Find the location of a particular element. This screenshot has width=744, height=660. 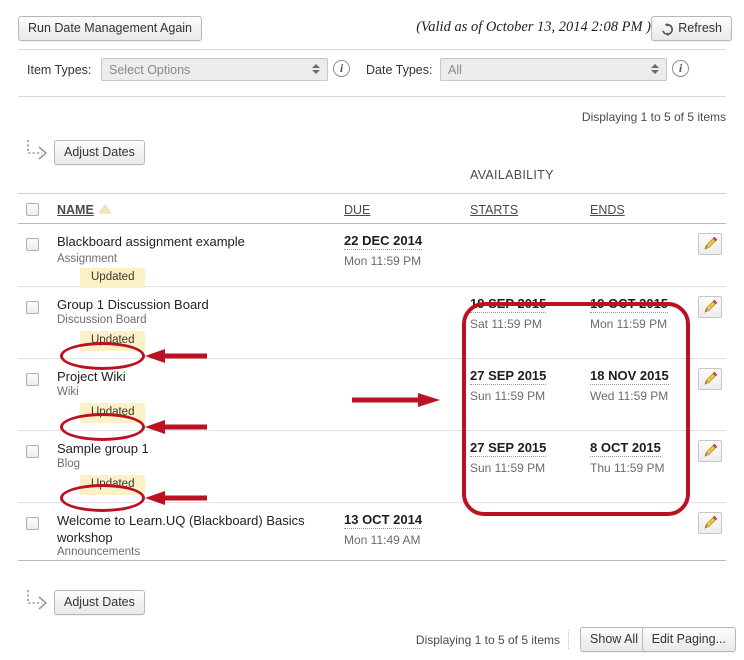

column-header-name: NAME is located at coordinates (84, 210).